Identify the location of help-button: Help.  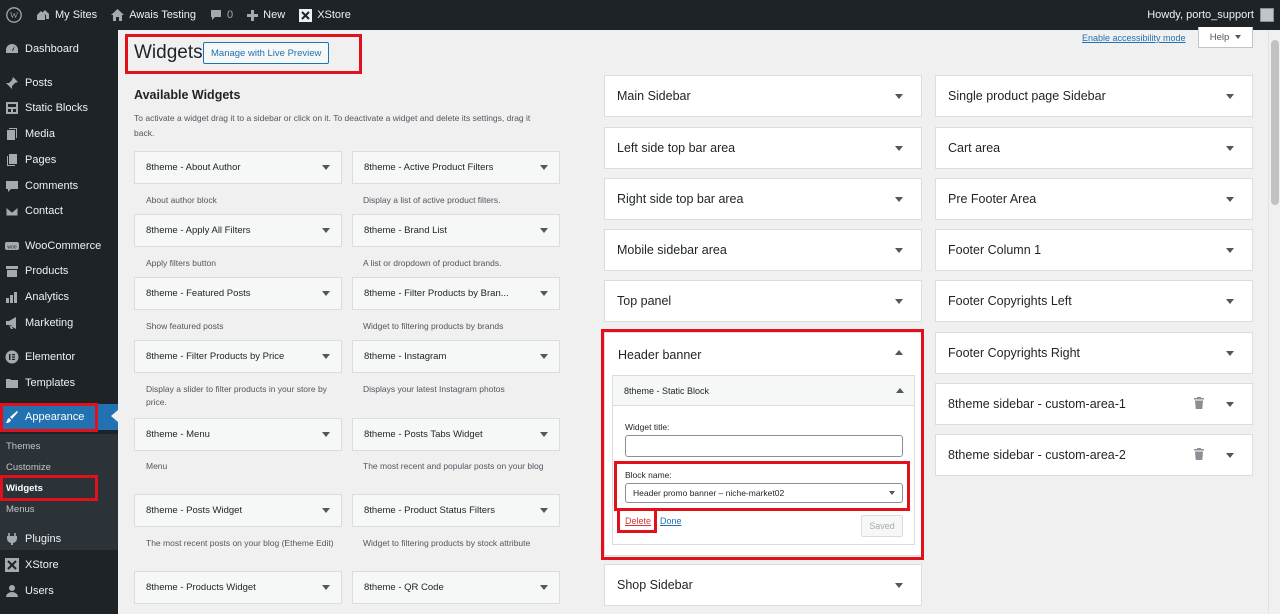
(1225, 37).